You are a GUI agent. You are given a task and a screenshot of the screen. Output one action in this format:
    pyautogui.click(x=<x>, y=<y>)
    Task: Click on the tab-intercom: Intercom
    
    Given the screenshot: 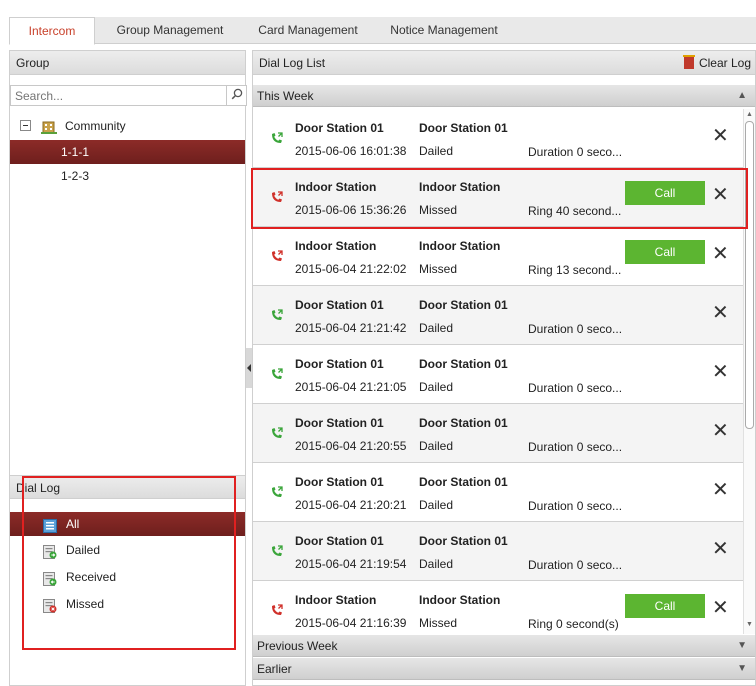 What is the action you would take?
    pyautogui.click(x=52, y=31)
    